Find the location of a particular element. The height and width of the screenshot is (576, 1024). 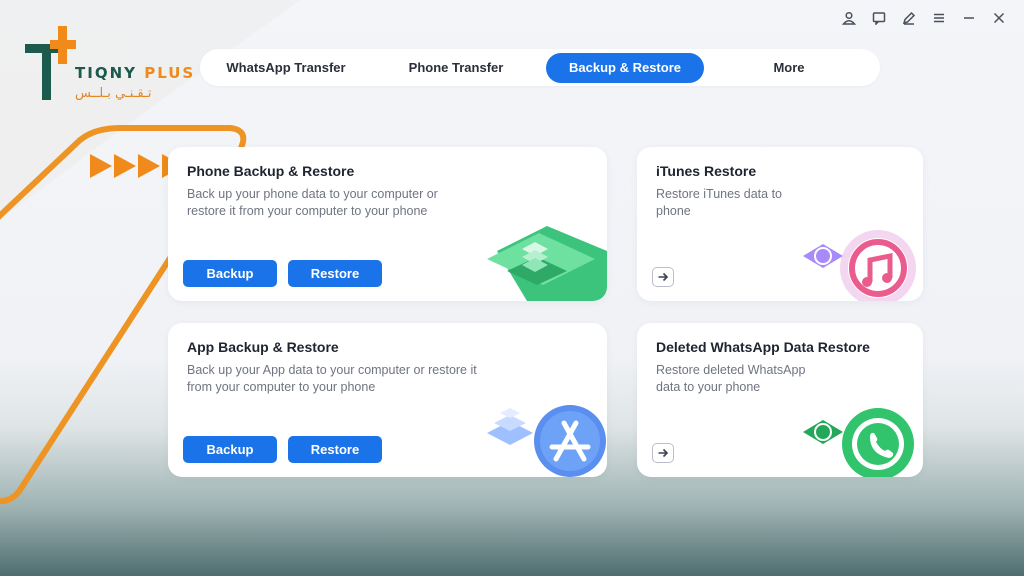

whatsapp-icon is located at coordinates (858, 442).